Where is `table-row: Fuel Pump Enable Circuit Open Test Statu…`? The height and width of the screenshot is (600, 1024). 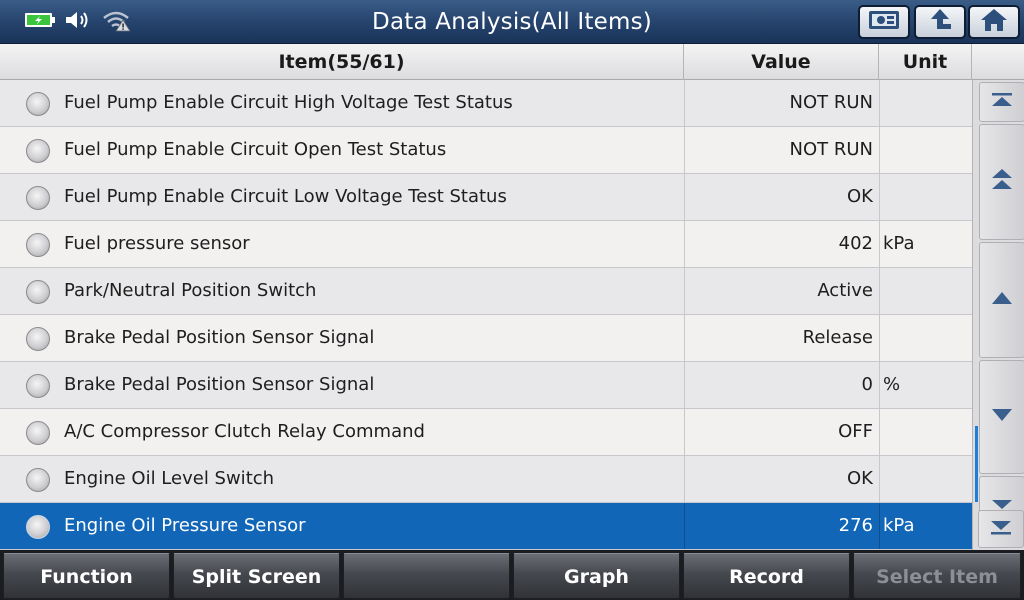
table-row: Fuel Pump Enable Circuit Open Test Statu… is located at coordinates (486, 150).